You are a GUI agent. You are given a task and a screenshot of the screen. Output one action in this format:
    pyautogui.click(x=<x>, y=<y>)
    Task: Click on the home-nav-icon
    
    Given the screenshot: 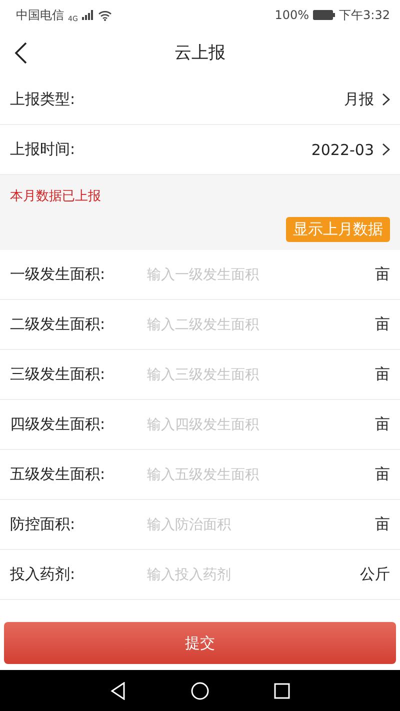 What is the action you would take?
    pyautogui.click(x=200, y=691)
    